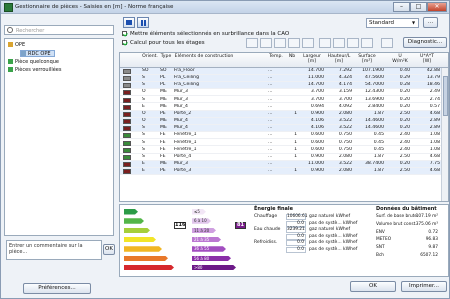  I want to click on col-height: Hauteur/L [m], so click(339, 59).